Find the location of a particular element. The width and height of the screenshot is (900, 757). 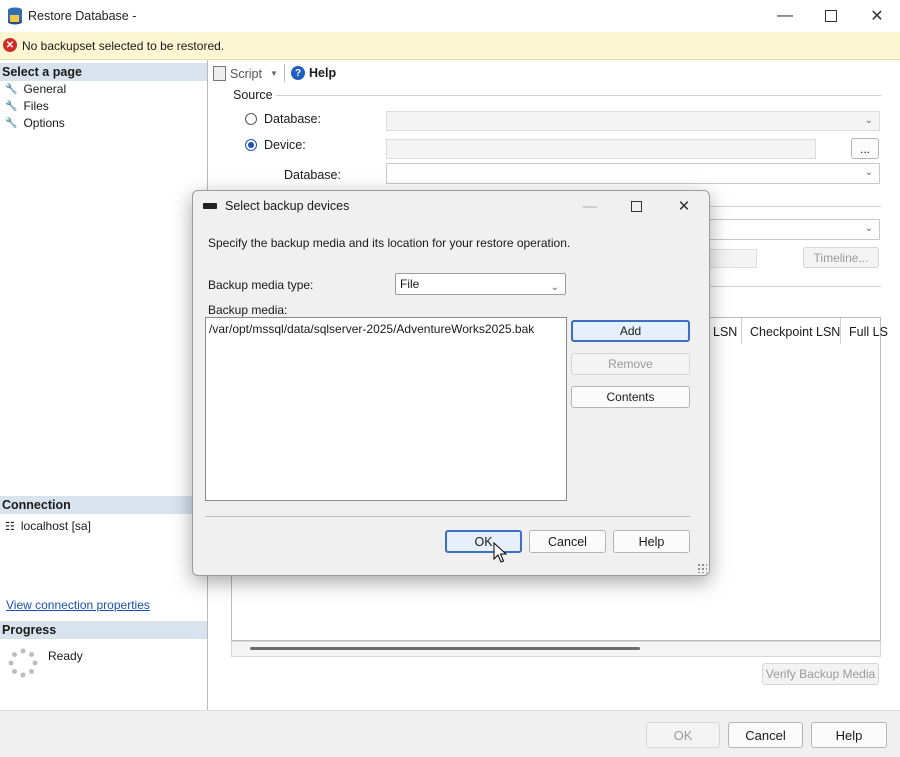

dialog-title-bar: Select backup devices is located at coordinates (276, 206).